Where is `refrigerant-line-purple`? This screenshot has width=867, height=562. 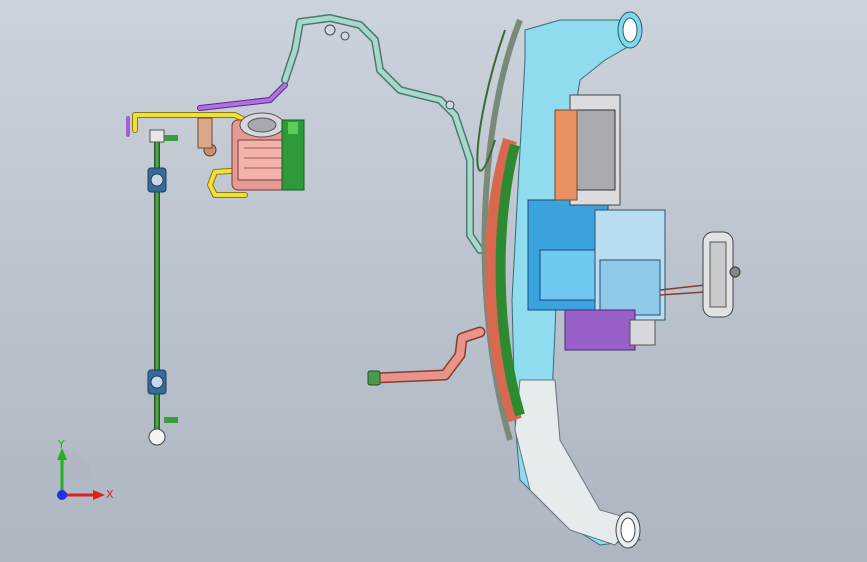
refrigerant-line-purple is located at coordinates (242, 96).